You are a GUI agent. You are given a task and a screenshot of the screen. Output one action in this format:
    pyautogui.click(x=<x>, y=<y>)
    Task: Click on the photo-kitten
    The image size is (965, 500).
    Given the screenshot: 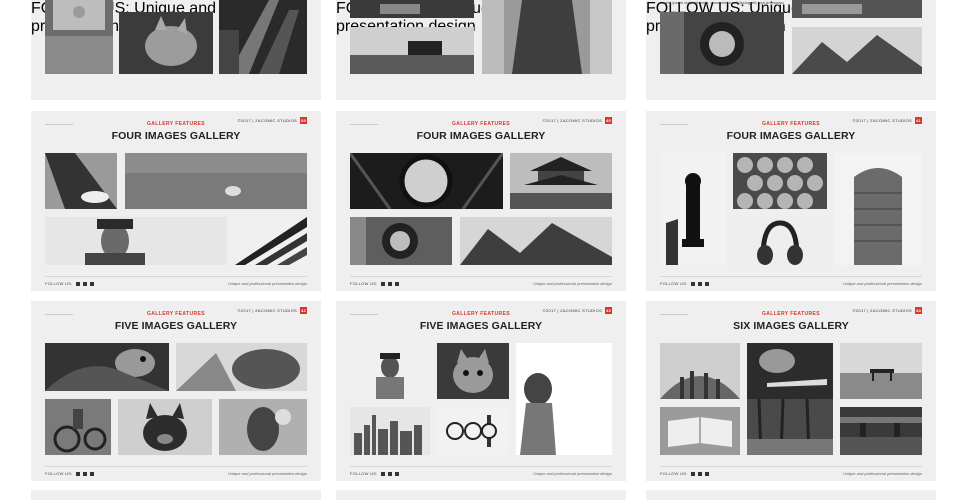 What is the action you would take?
    pyautogui.click(x=473, y=371)
    